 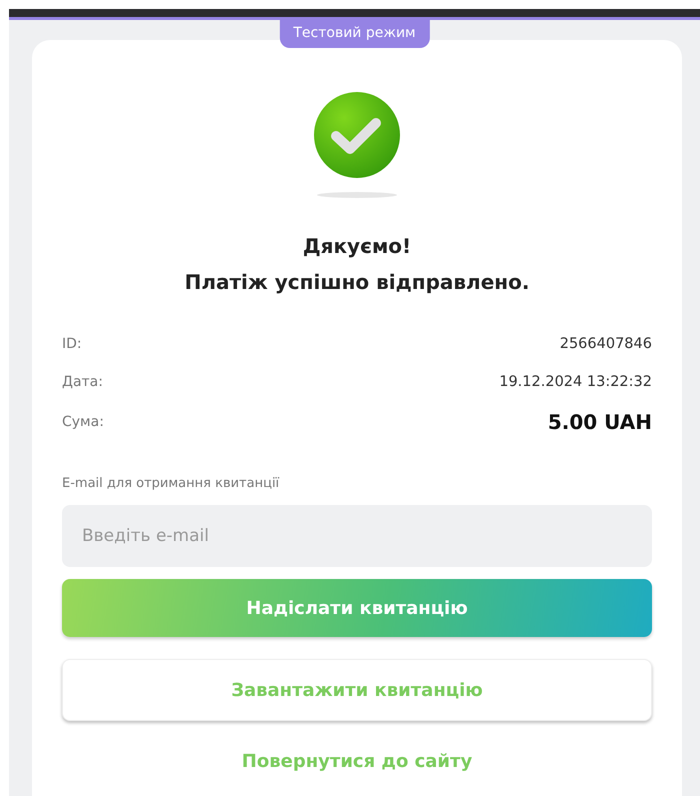 What do you see at coordinates (357, 690) in the screenshot?
I see `download-receipt-button: Завантажити квитанцію` at bounding box center [357, 690].